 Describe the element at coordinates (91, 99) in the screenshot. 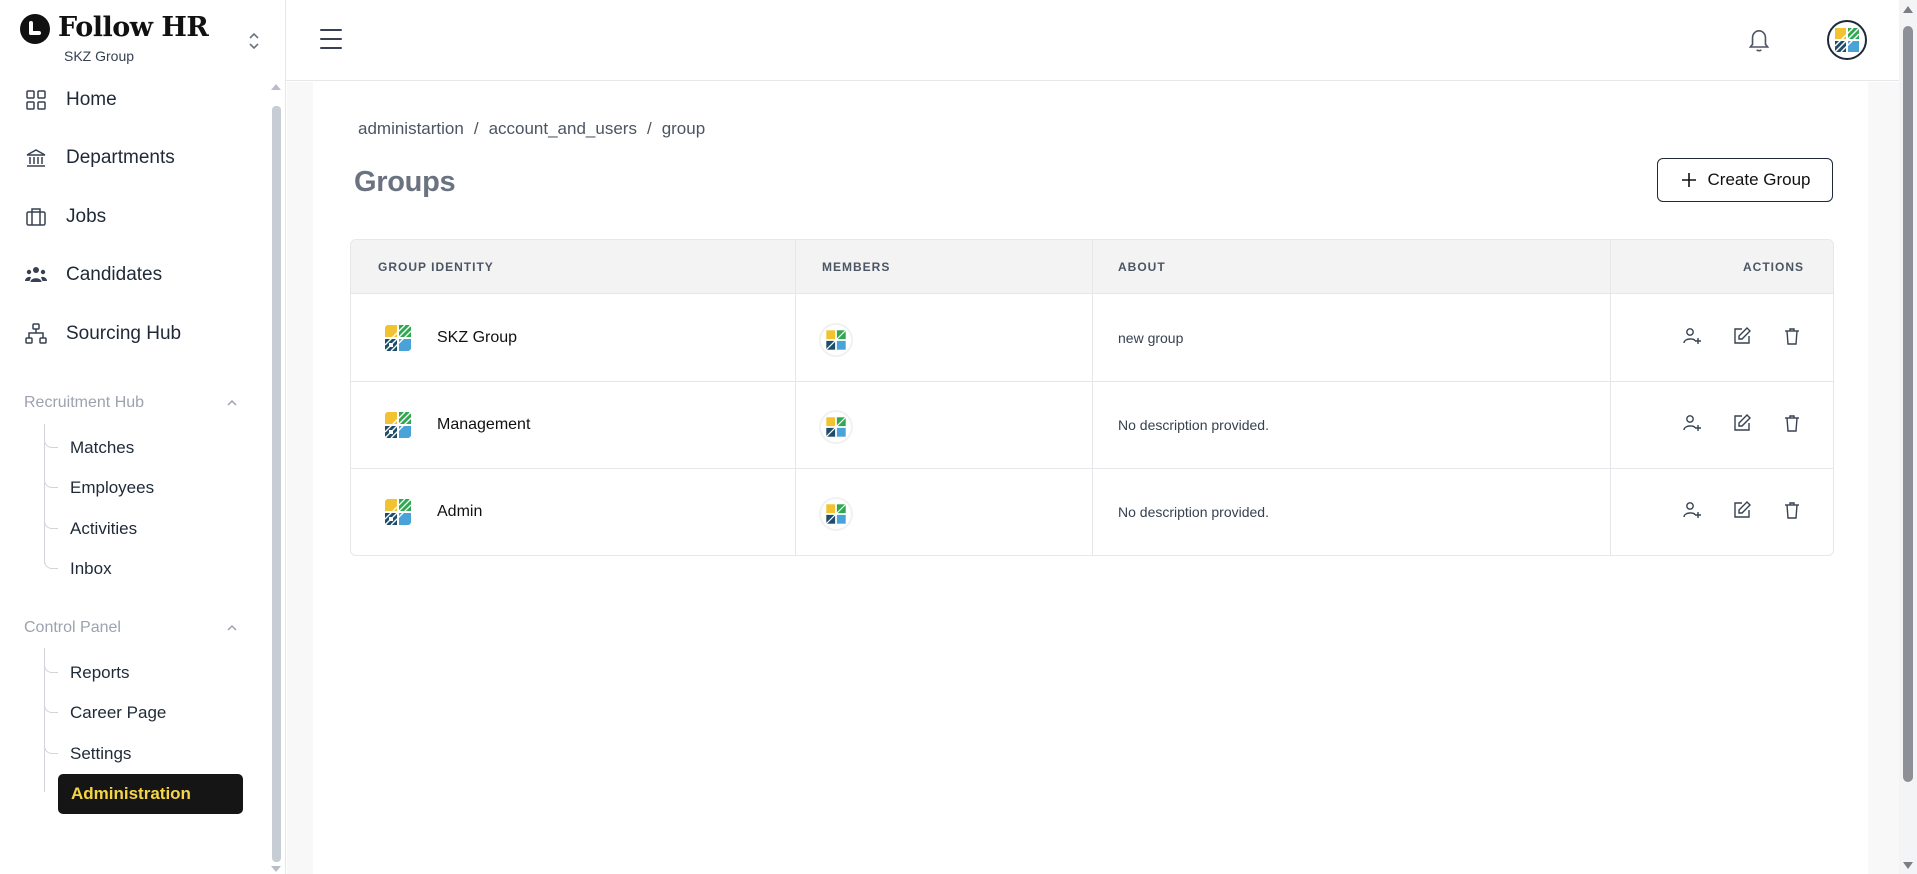

I see `sidebar-item-label: Home` at that location.